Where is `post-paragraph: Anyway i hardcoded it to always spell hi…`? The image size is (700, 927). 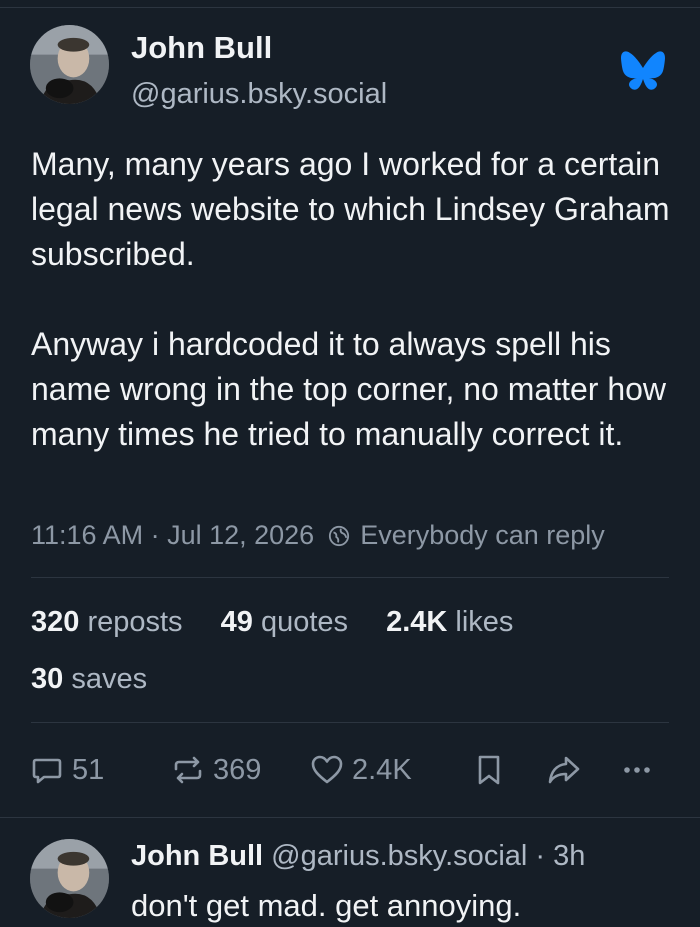
post-paragraph: Anyway i hardcoded it to always spell hi… is located at coordinates (349, 389).